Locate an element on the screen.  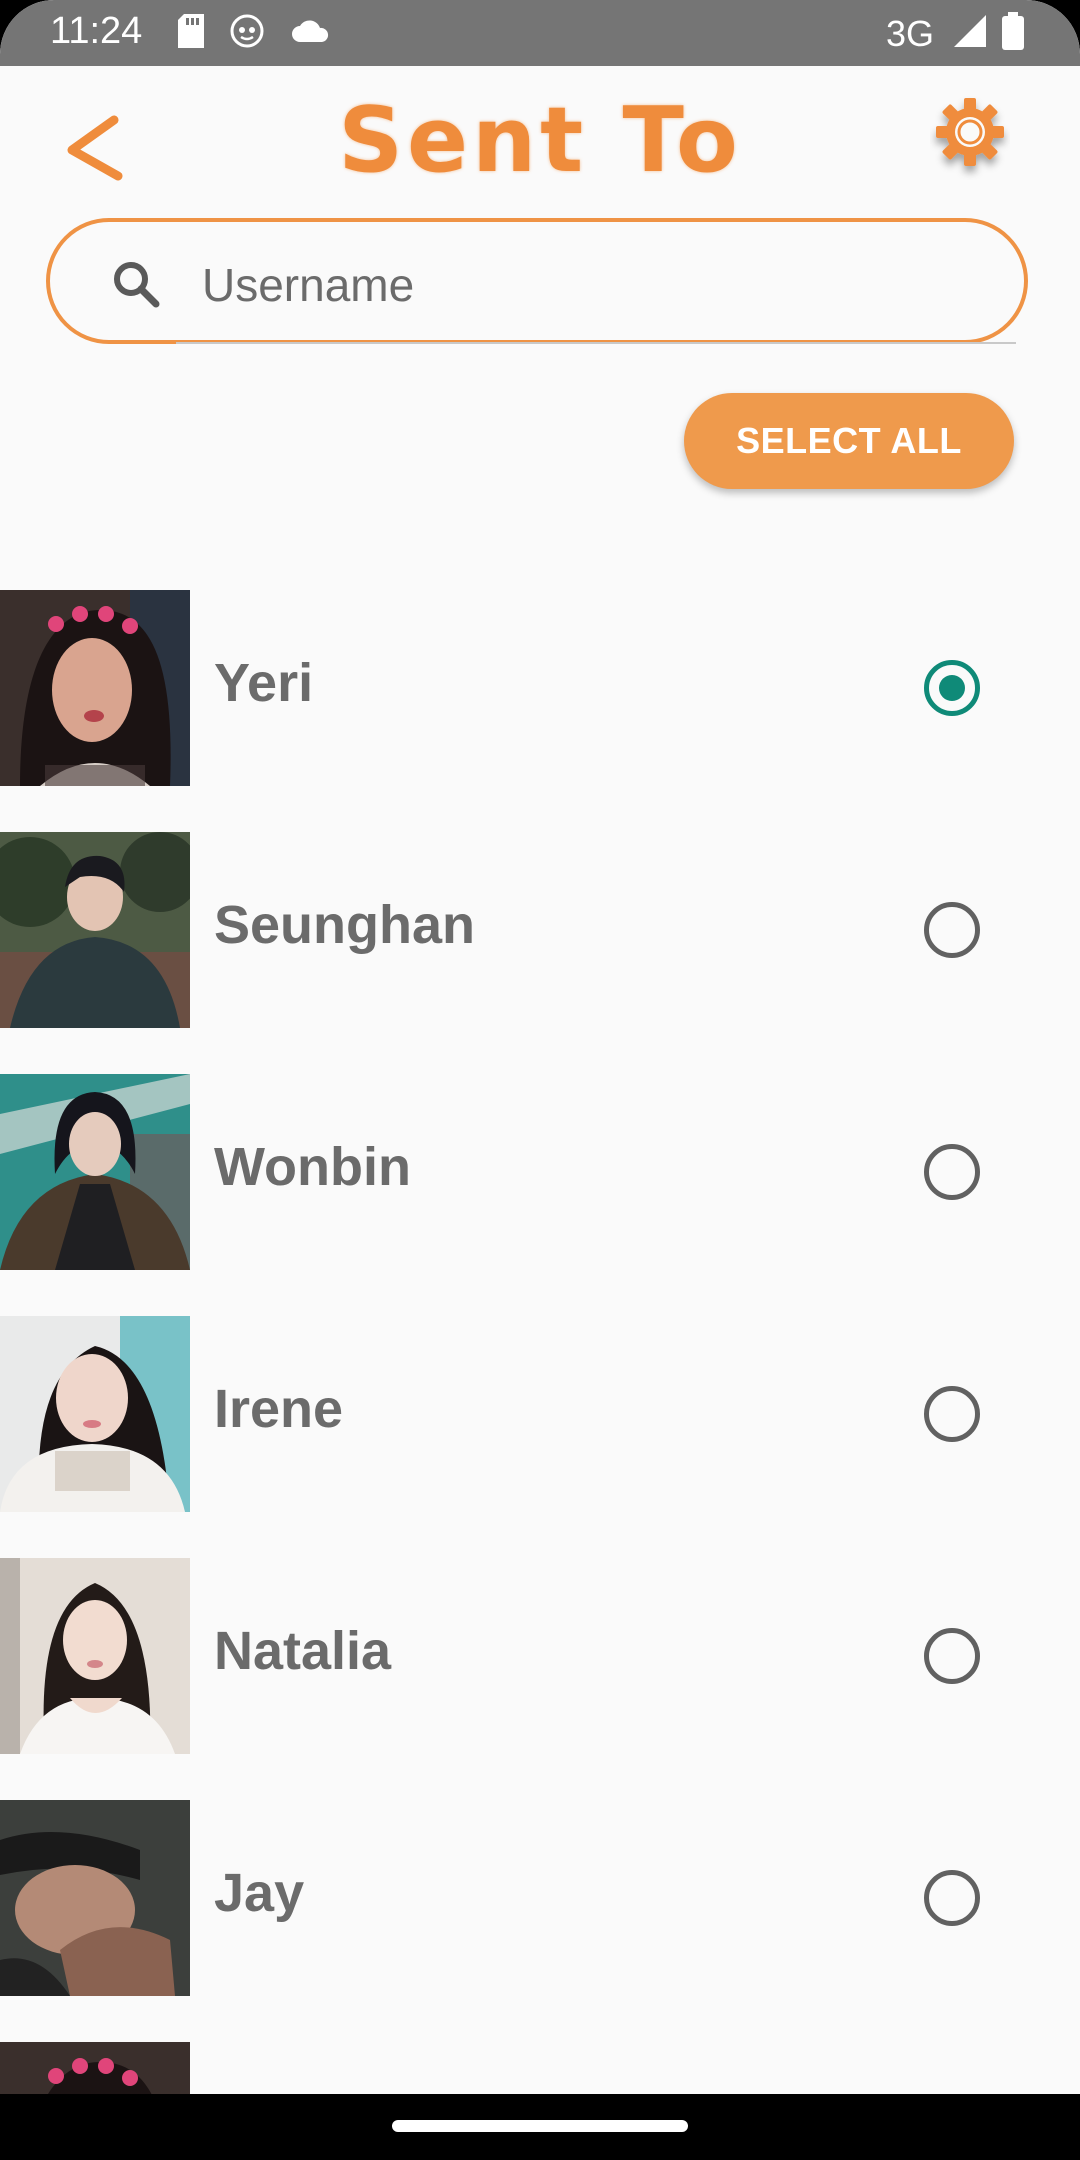
home-indicator is located at coordinates (540, 2126).